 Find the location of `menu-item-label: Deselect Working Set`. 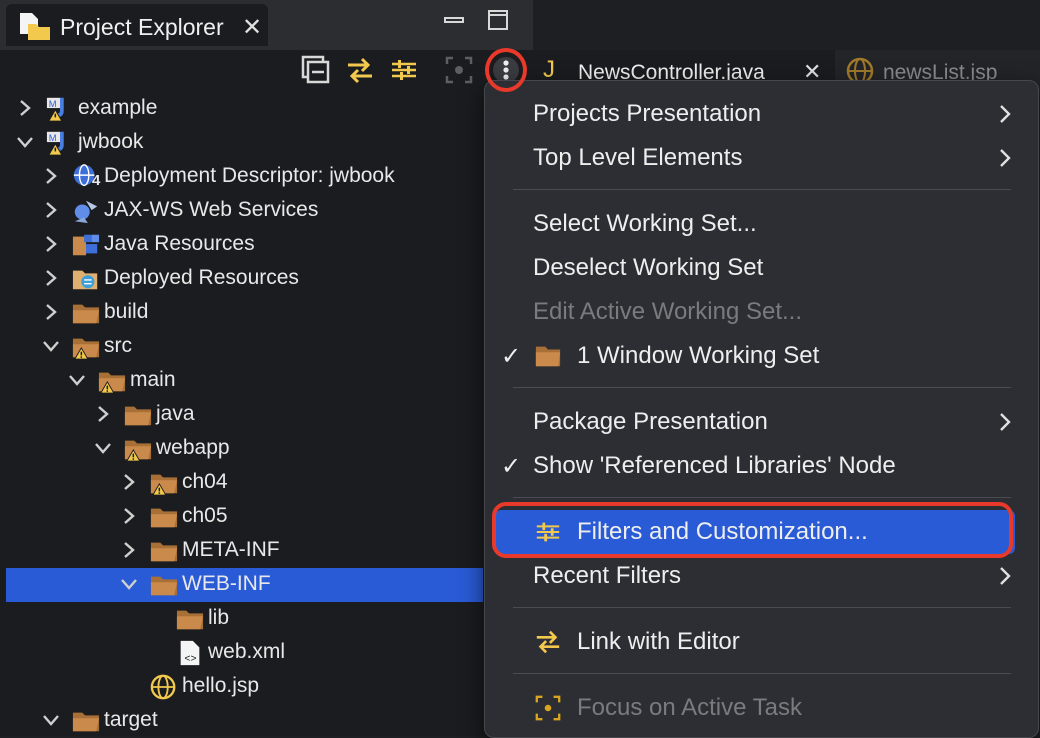

menu-item-label: Deselect Working Set is located at coordinates (648, 267).